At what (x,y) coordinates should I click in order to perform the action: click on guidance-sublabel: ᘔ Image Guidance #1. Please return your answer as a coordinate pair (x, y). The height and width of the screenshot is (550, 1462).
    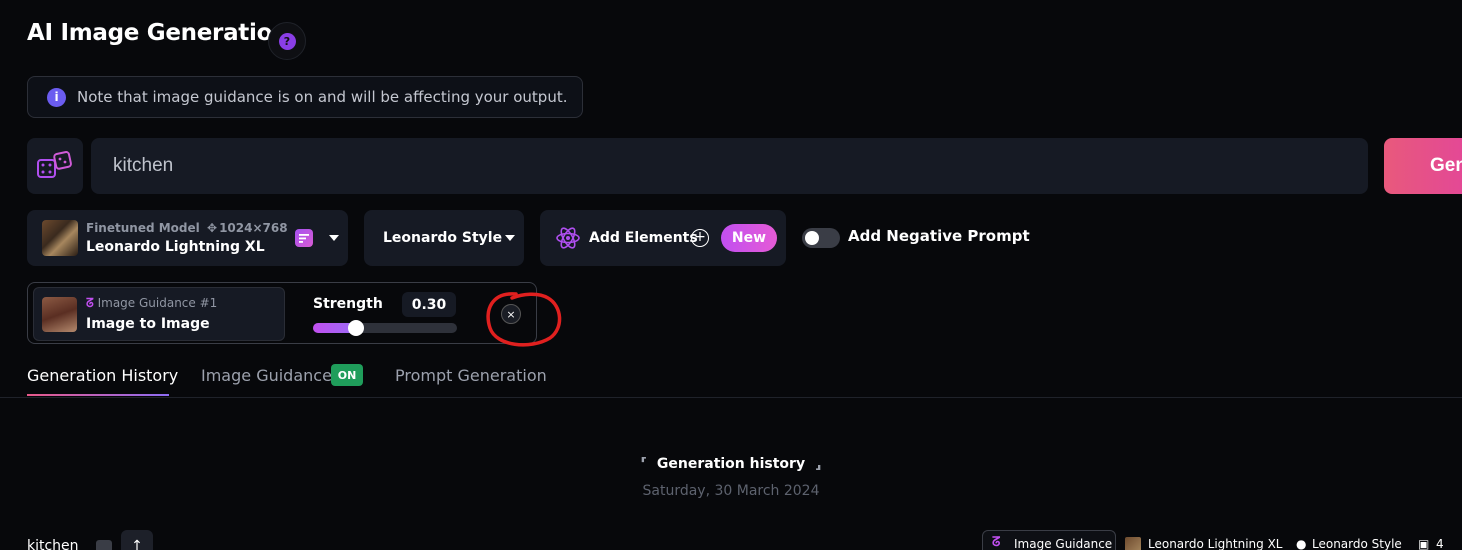
    Looking at the image, I should click on (151, 303).